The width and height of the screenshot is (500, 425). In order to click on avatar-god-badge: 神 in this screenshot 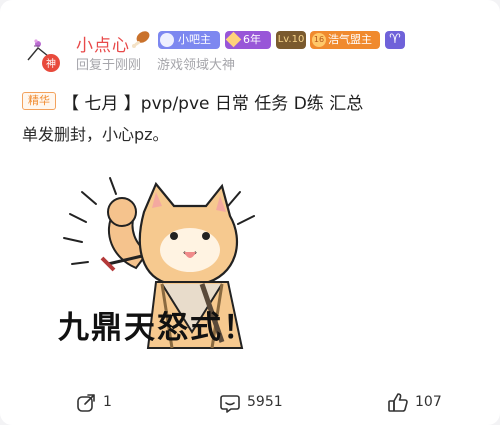, I will do `click(51, 64)`.